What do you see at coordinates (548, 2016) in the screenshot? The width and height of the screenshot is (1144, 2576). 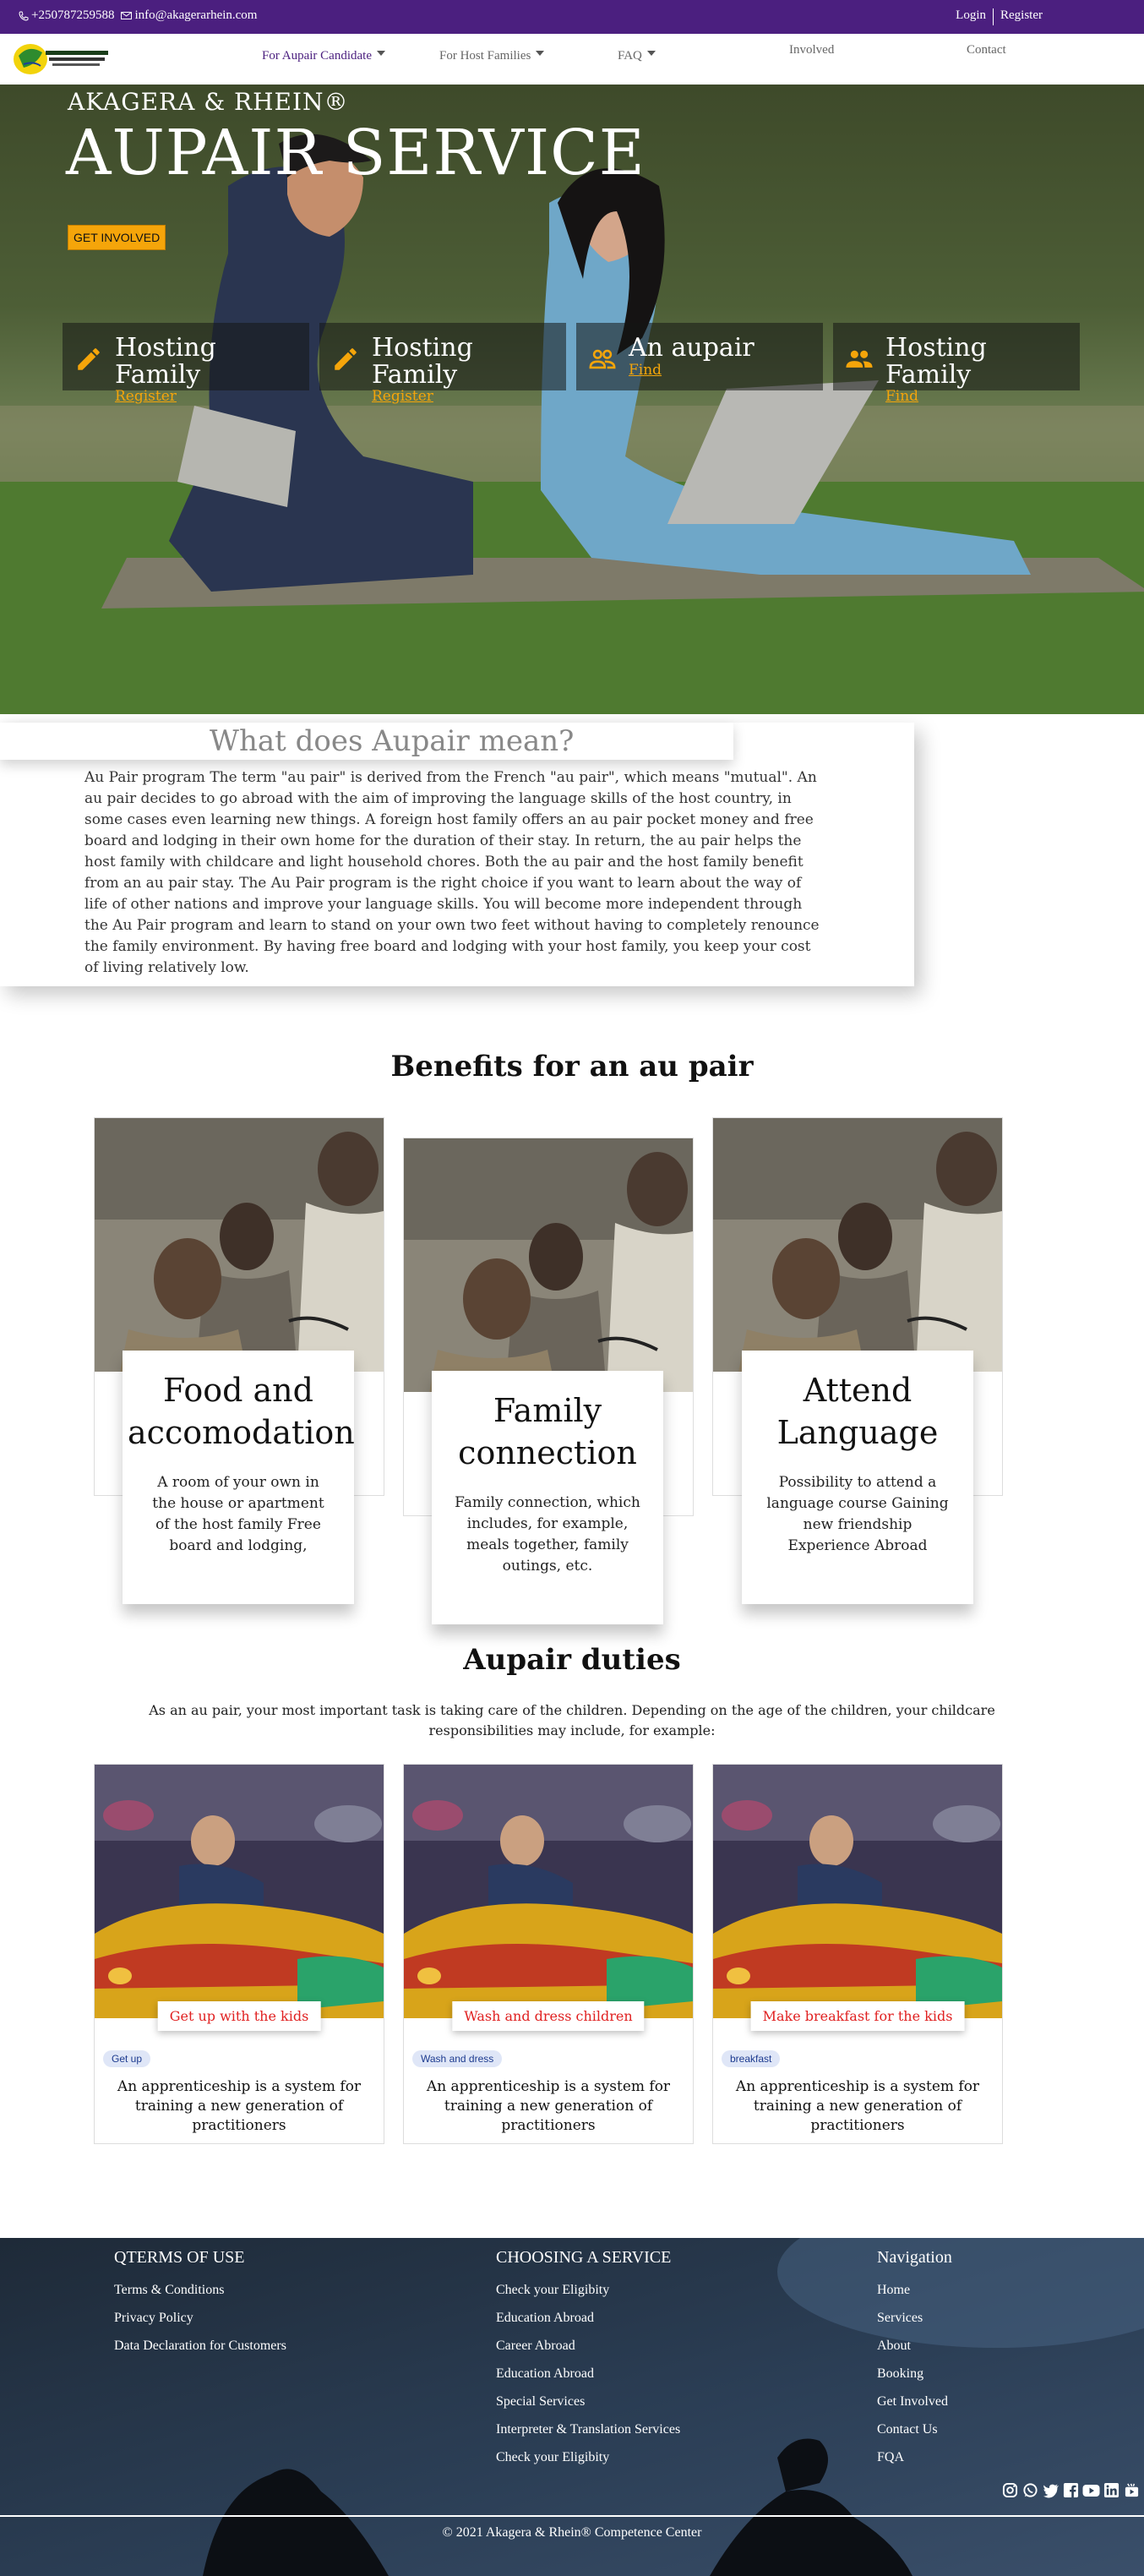 I see `duty-label: Wash and dress children` at bounding box center [548, 2016].